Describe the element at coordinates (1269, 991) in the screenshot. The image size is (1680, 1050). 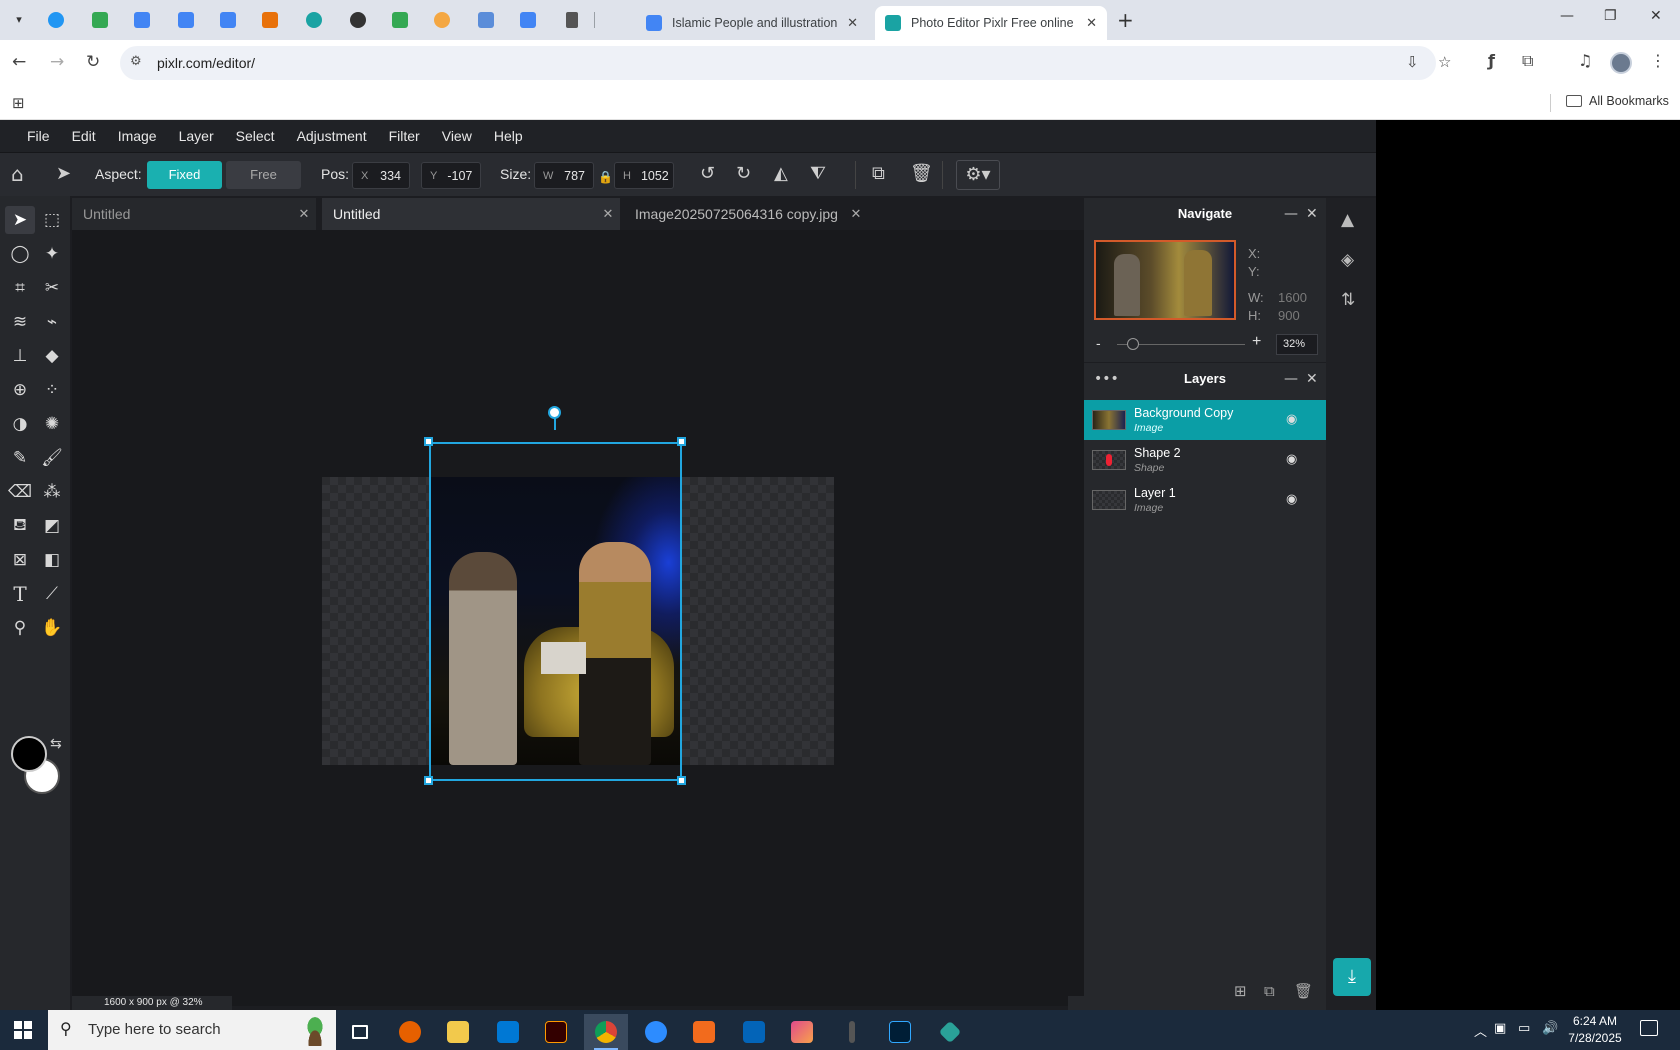
I see `duplicate-layer-icon: ⧉` at that location.